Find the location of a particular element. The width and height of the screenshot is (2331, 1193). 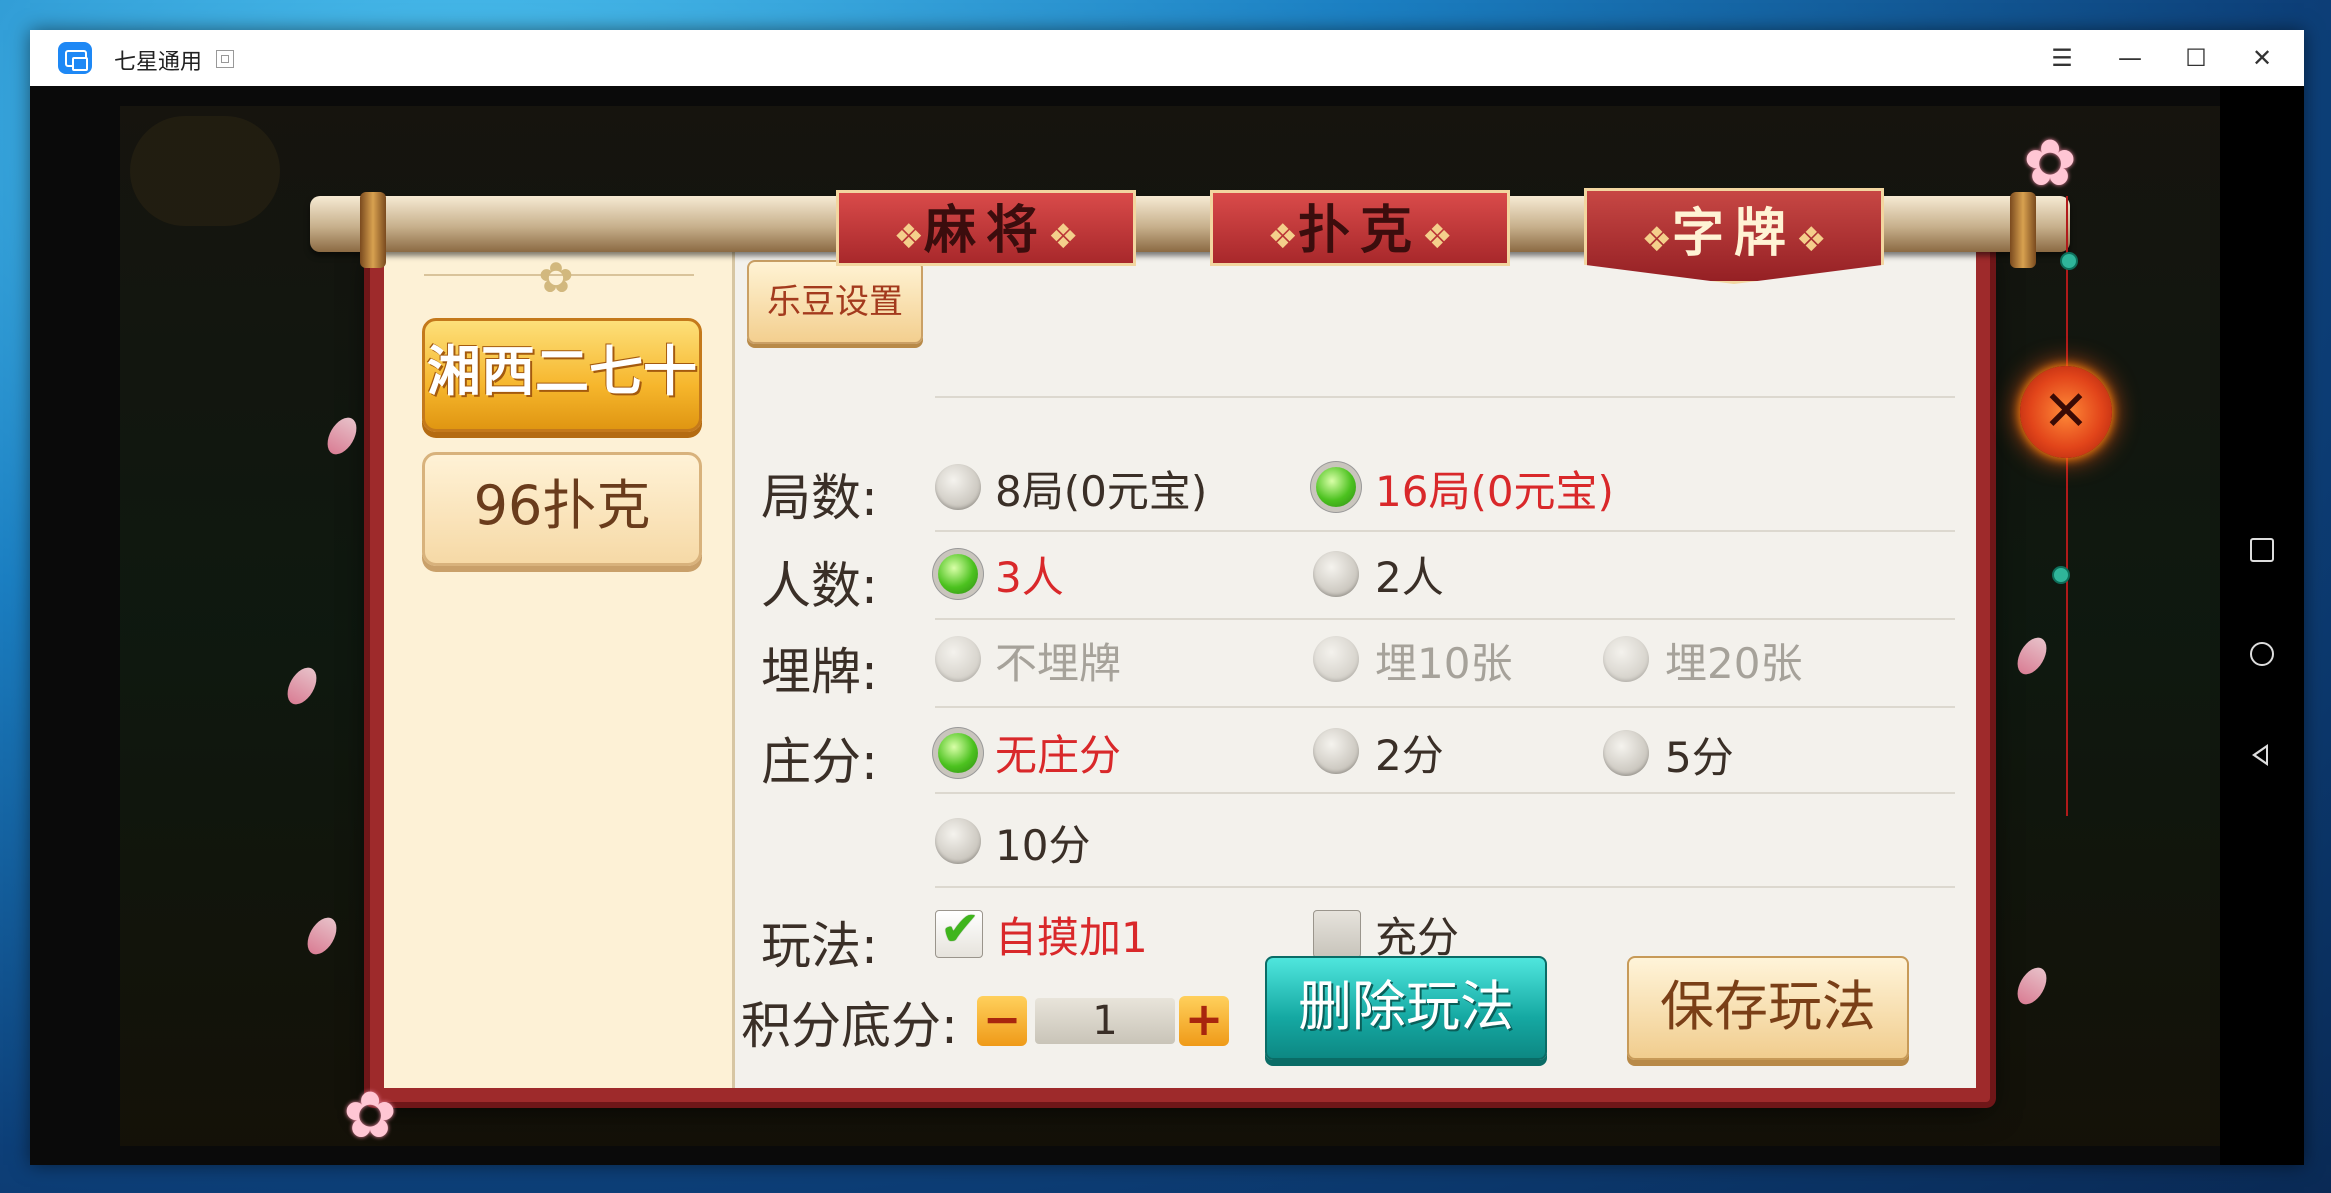

self-draw-label: 自摸加1 is located at coordinates (1071, 934).